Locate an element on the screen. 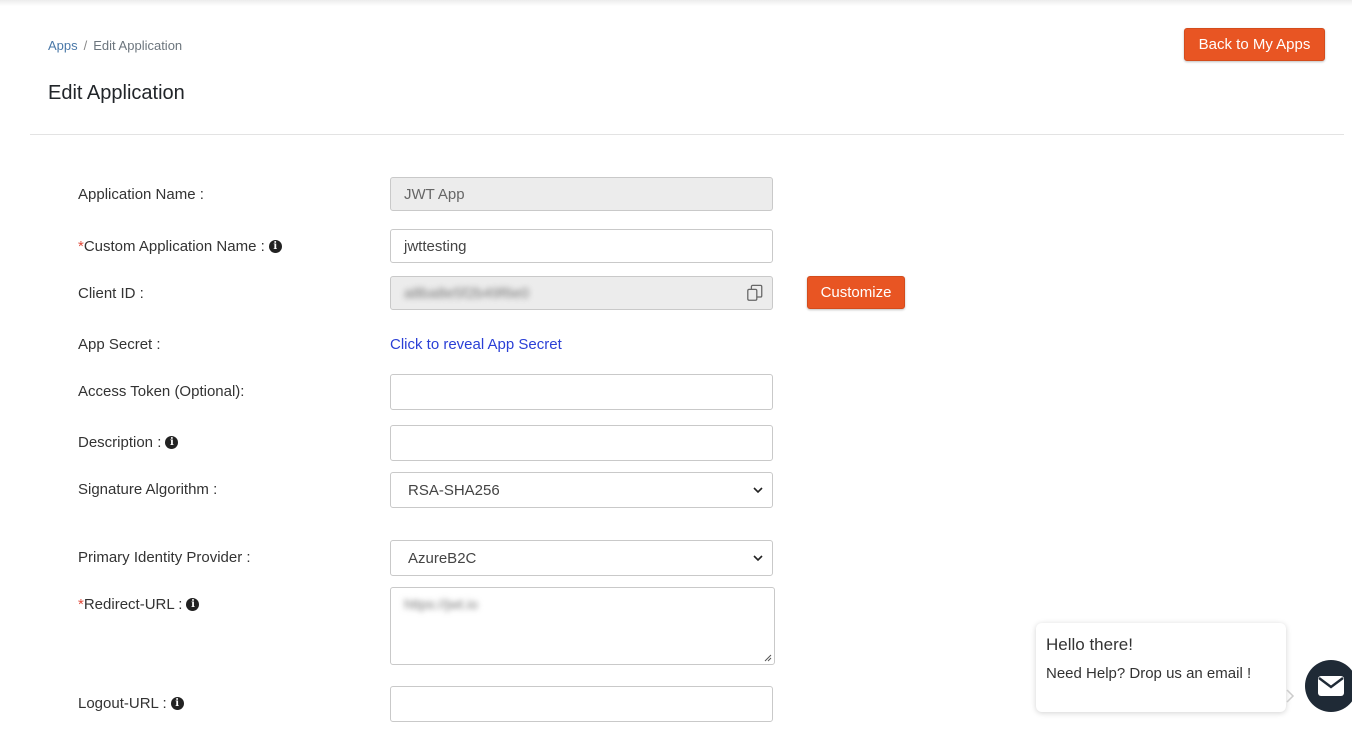 The width and height of the screenshot is (1352, 733). application-name-label: Application Name : is located at coordinates (141, 194).